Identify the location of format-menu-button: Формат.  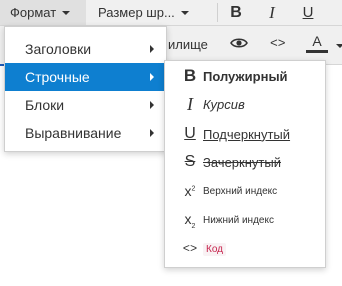
(43, 12).